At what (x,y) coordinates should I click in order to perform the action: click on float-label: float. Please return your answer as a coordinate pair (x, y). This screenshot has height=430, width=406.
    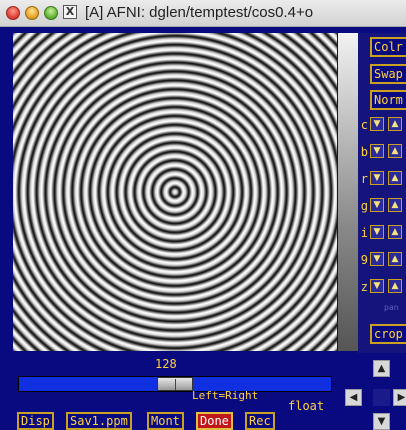
    Looking at the image, I should click on (306, 406).